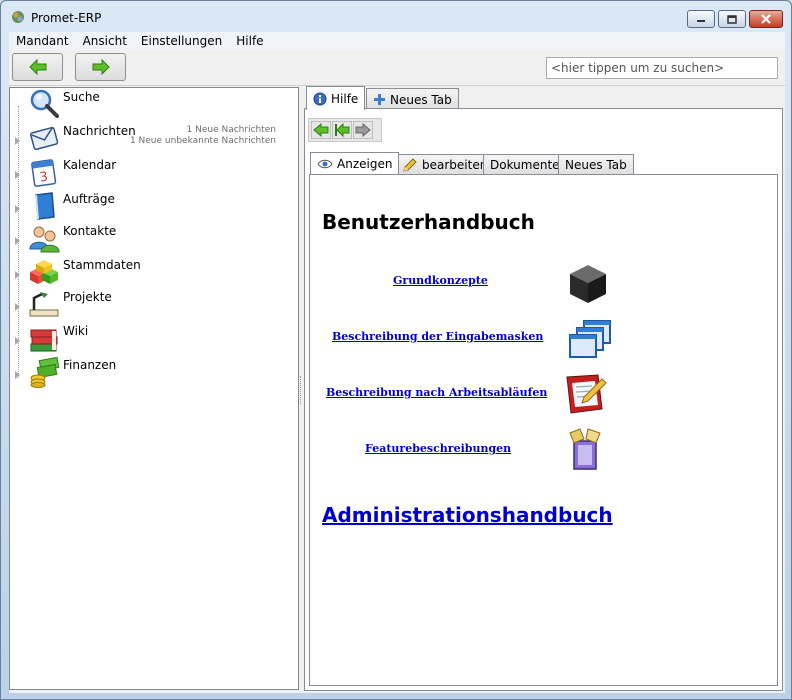 The width and height of the screenshot is (792, 700). I want to click on tab-label: Dokumente, so click(525, 164).